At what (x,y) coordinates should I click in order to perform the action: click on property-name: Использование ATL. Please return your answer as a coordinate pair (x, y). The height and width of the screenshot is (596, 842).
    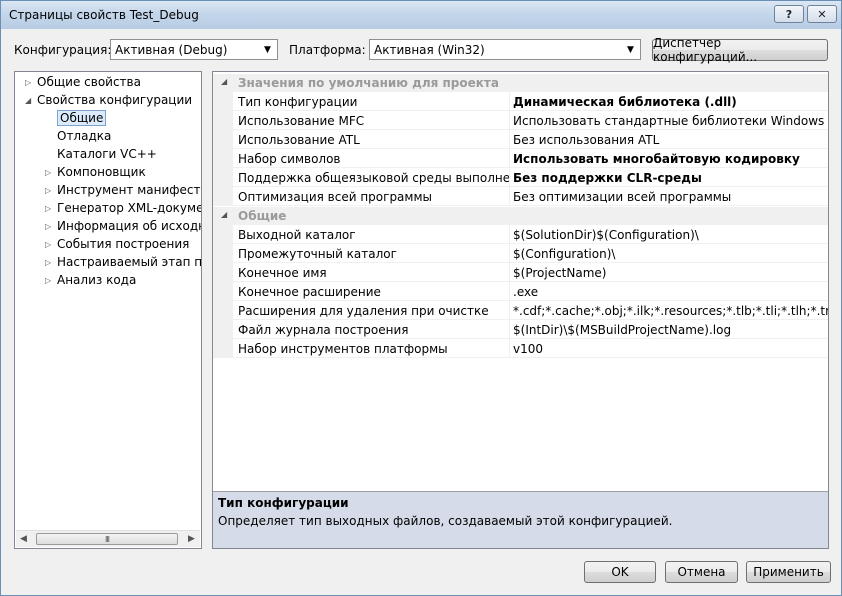
    Looking at the image, I should click on (371, 139).